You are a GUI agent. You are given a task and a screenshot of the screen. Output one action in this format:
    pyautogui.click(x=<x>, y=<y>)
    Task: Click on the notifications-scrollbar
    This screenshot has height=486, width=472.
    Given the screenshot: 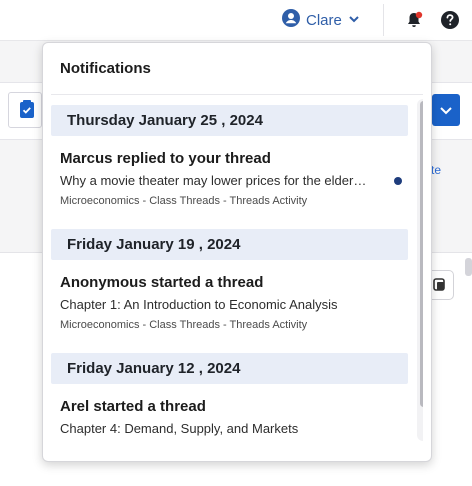 What is the action you would take?
    pyautogui.click(x=420, y=270)
    